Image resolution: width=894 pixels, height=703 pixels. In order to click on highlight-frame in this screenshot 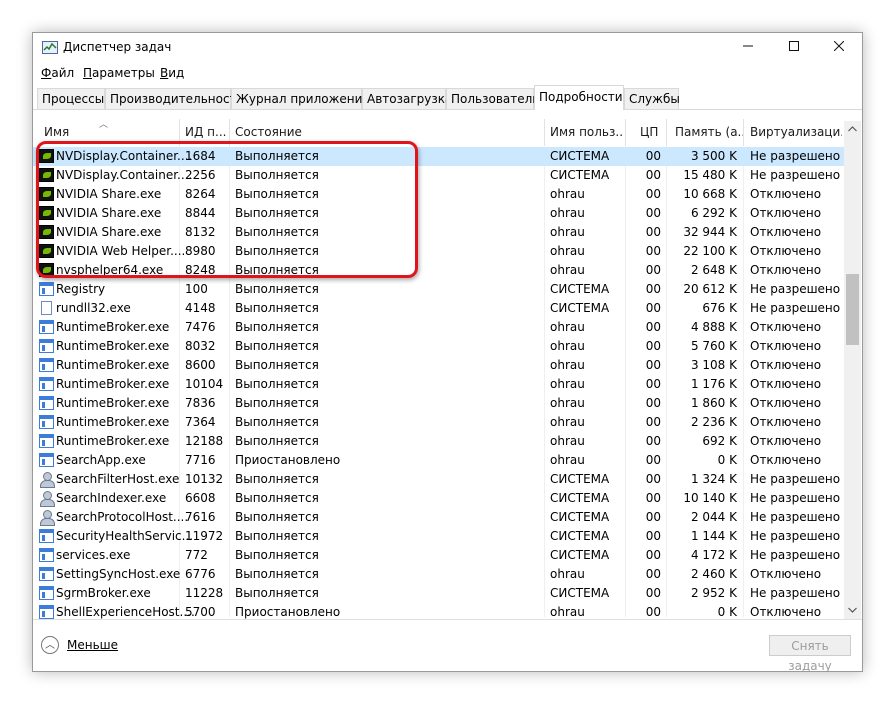, I will do `click(227, 209)`.